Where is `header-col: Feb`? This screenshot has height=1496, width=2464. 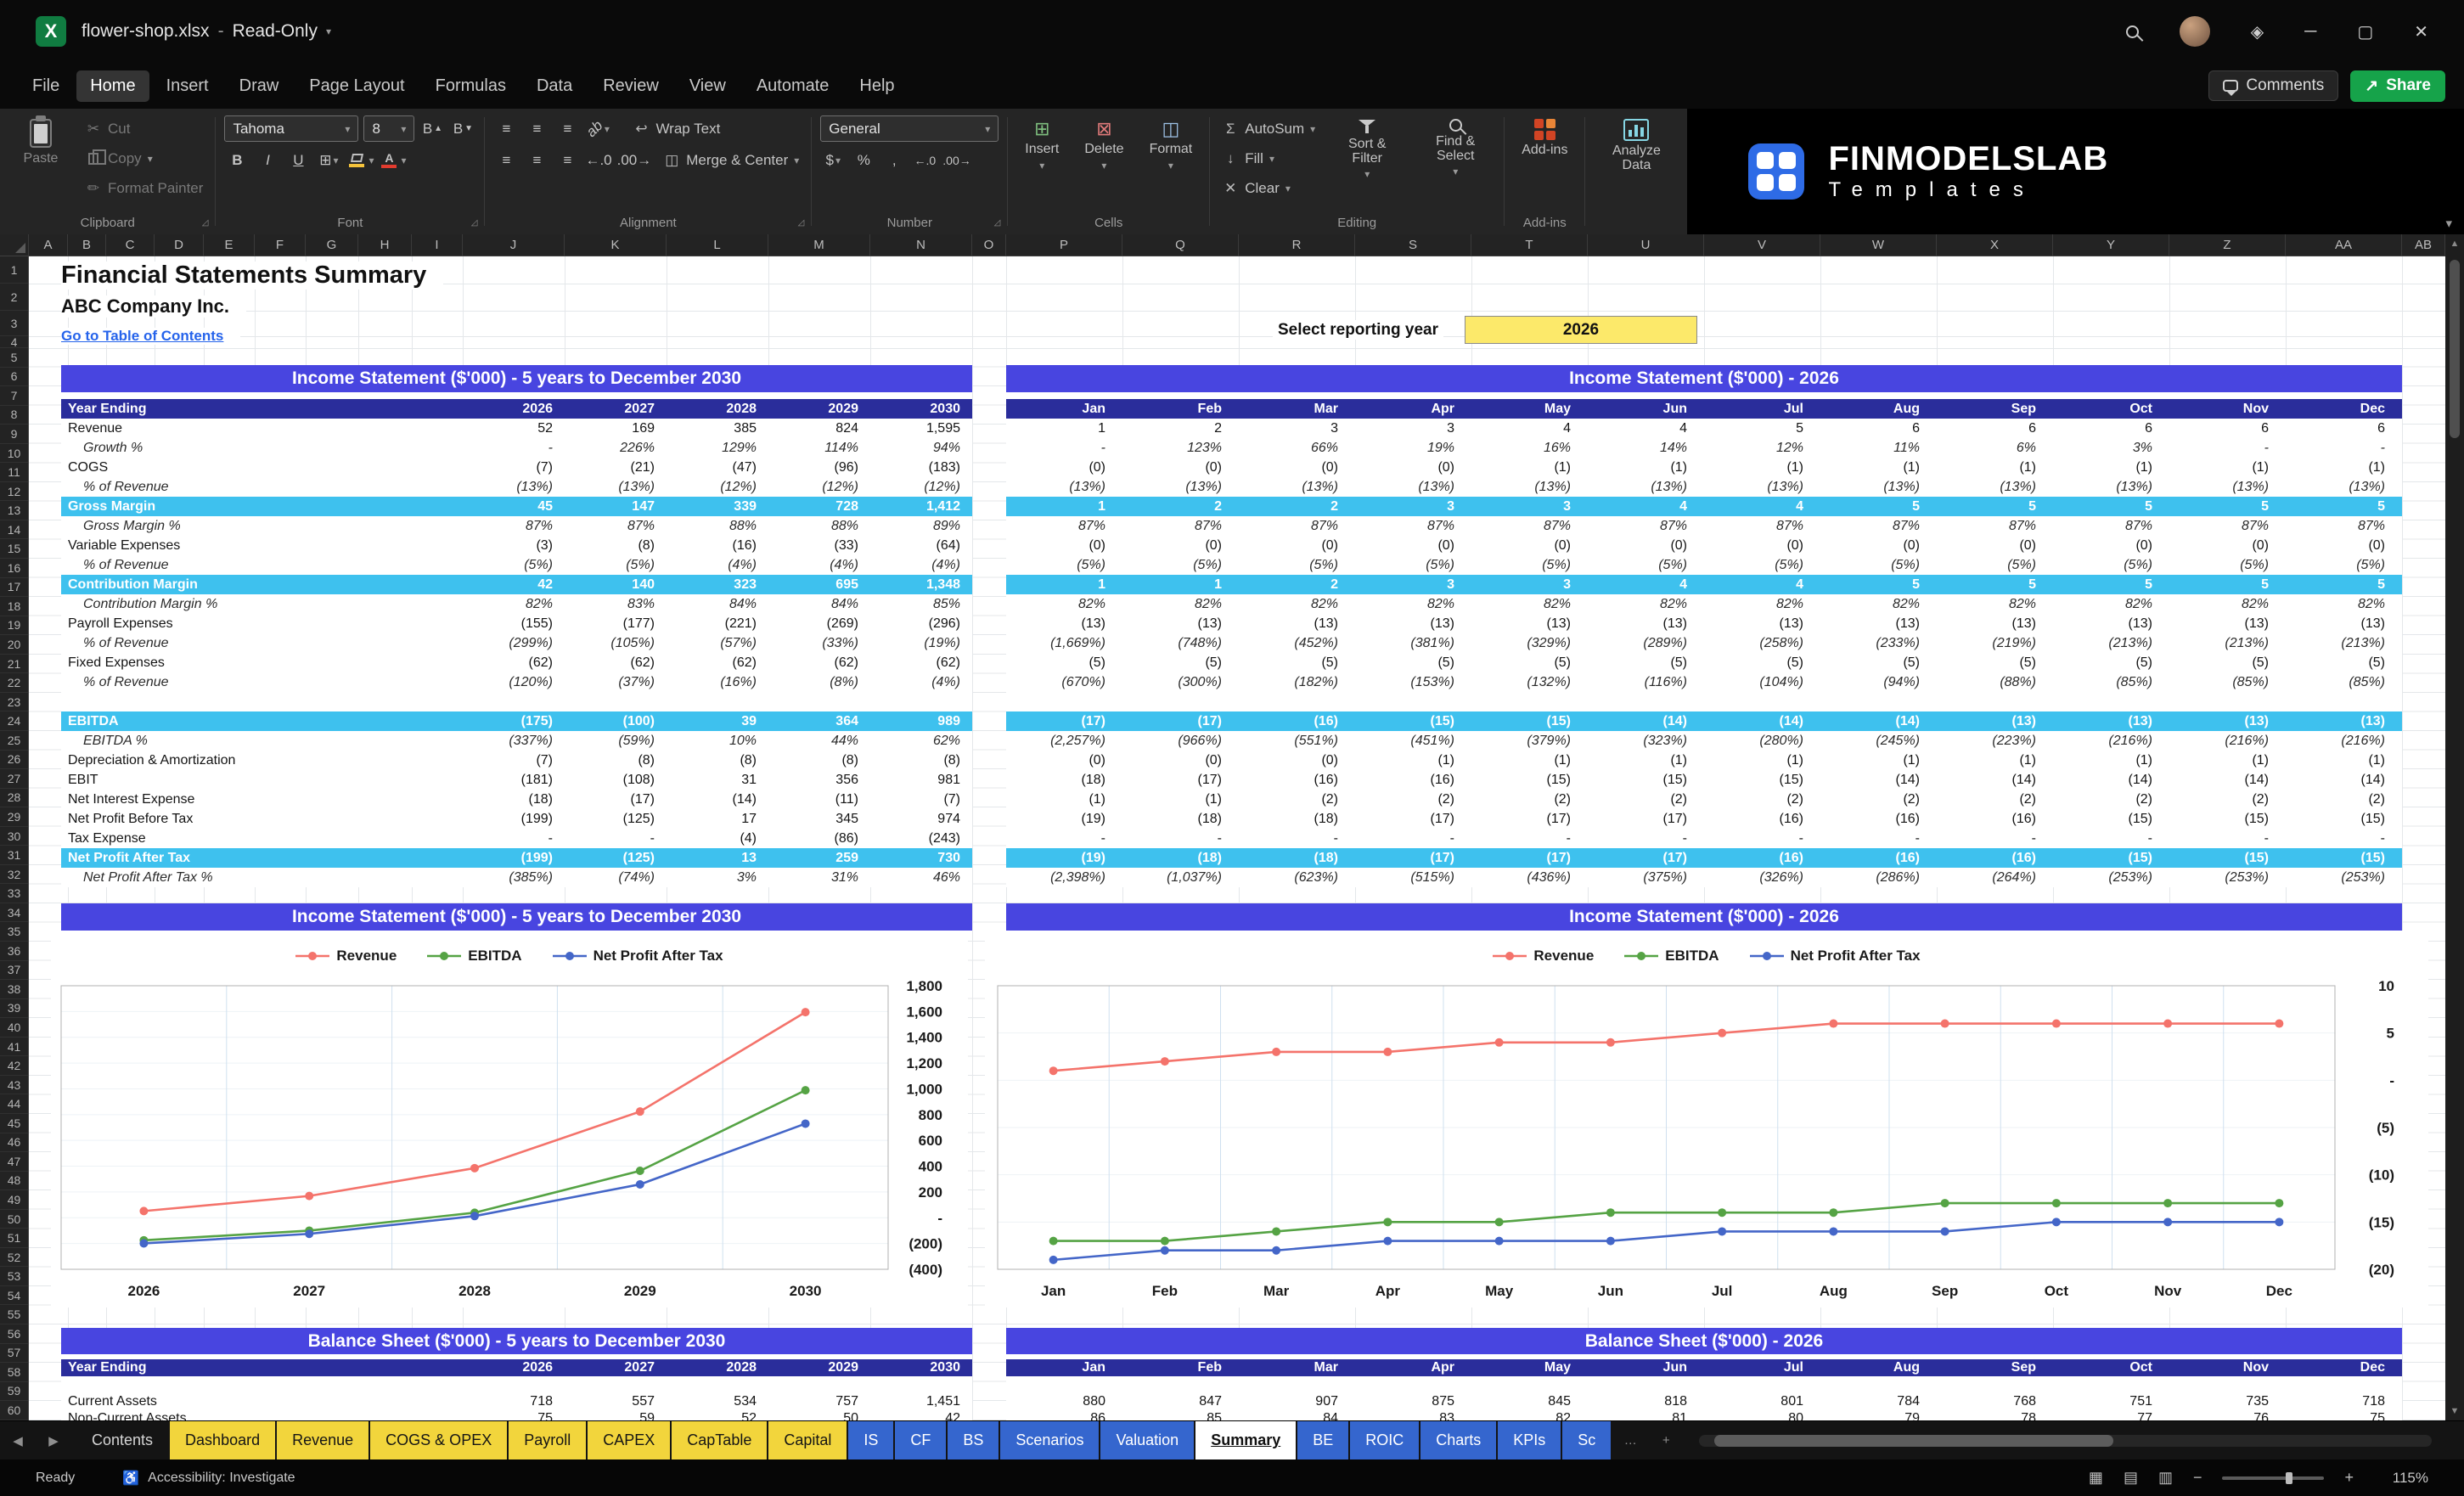 header-col: Feb is located at coordinates (1180, 409).